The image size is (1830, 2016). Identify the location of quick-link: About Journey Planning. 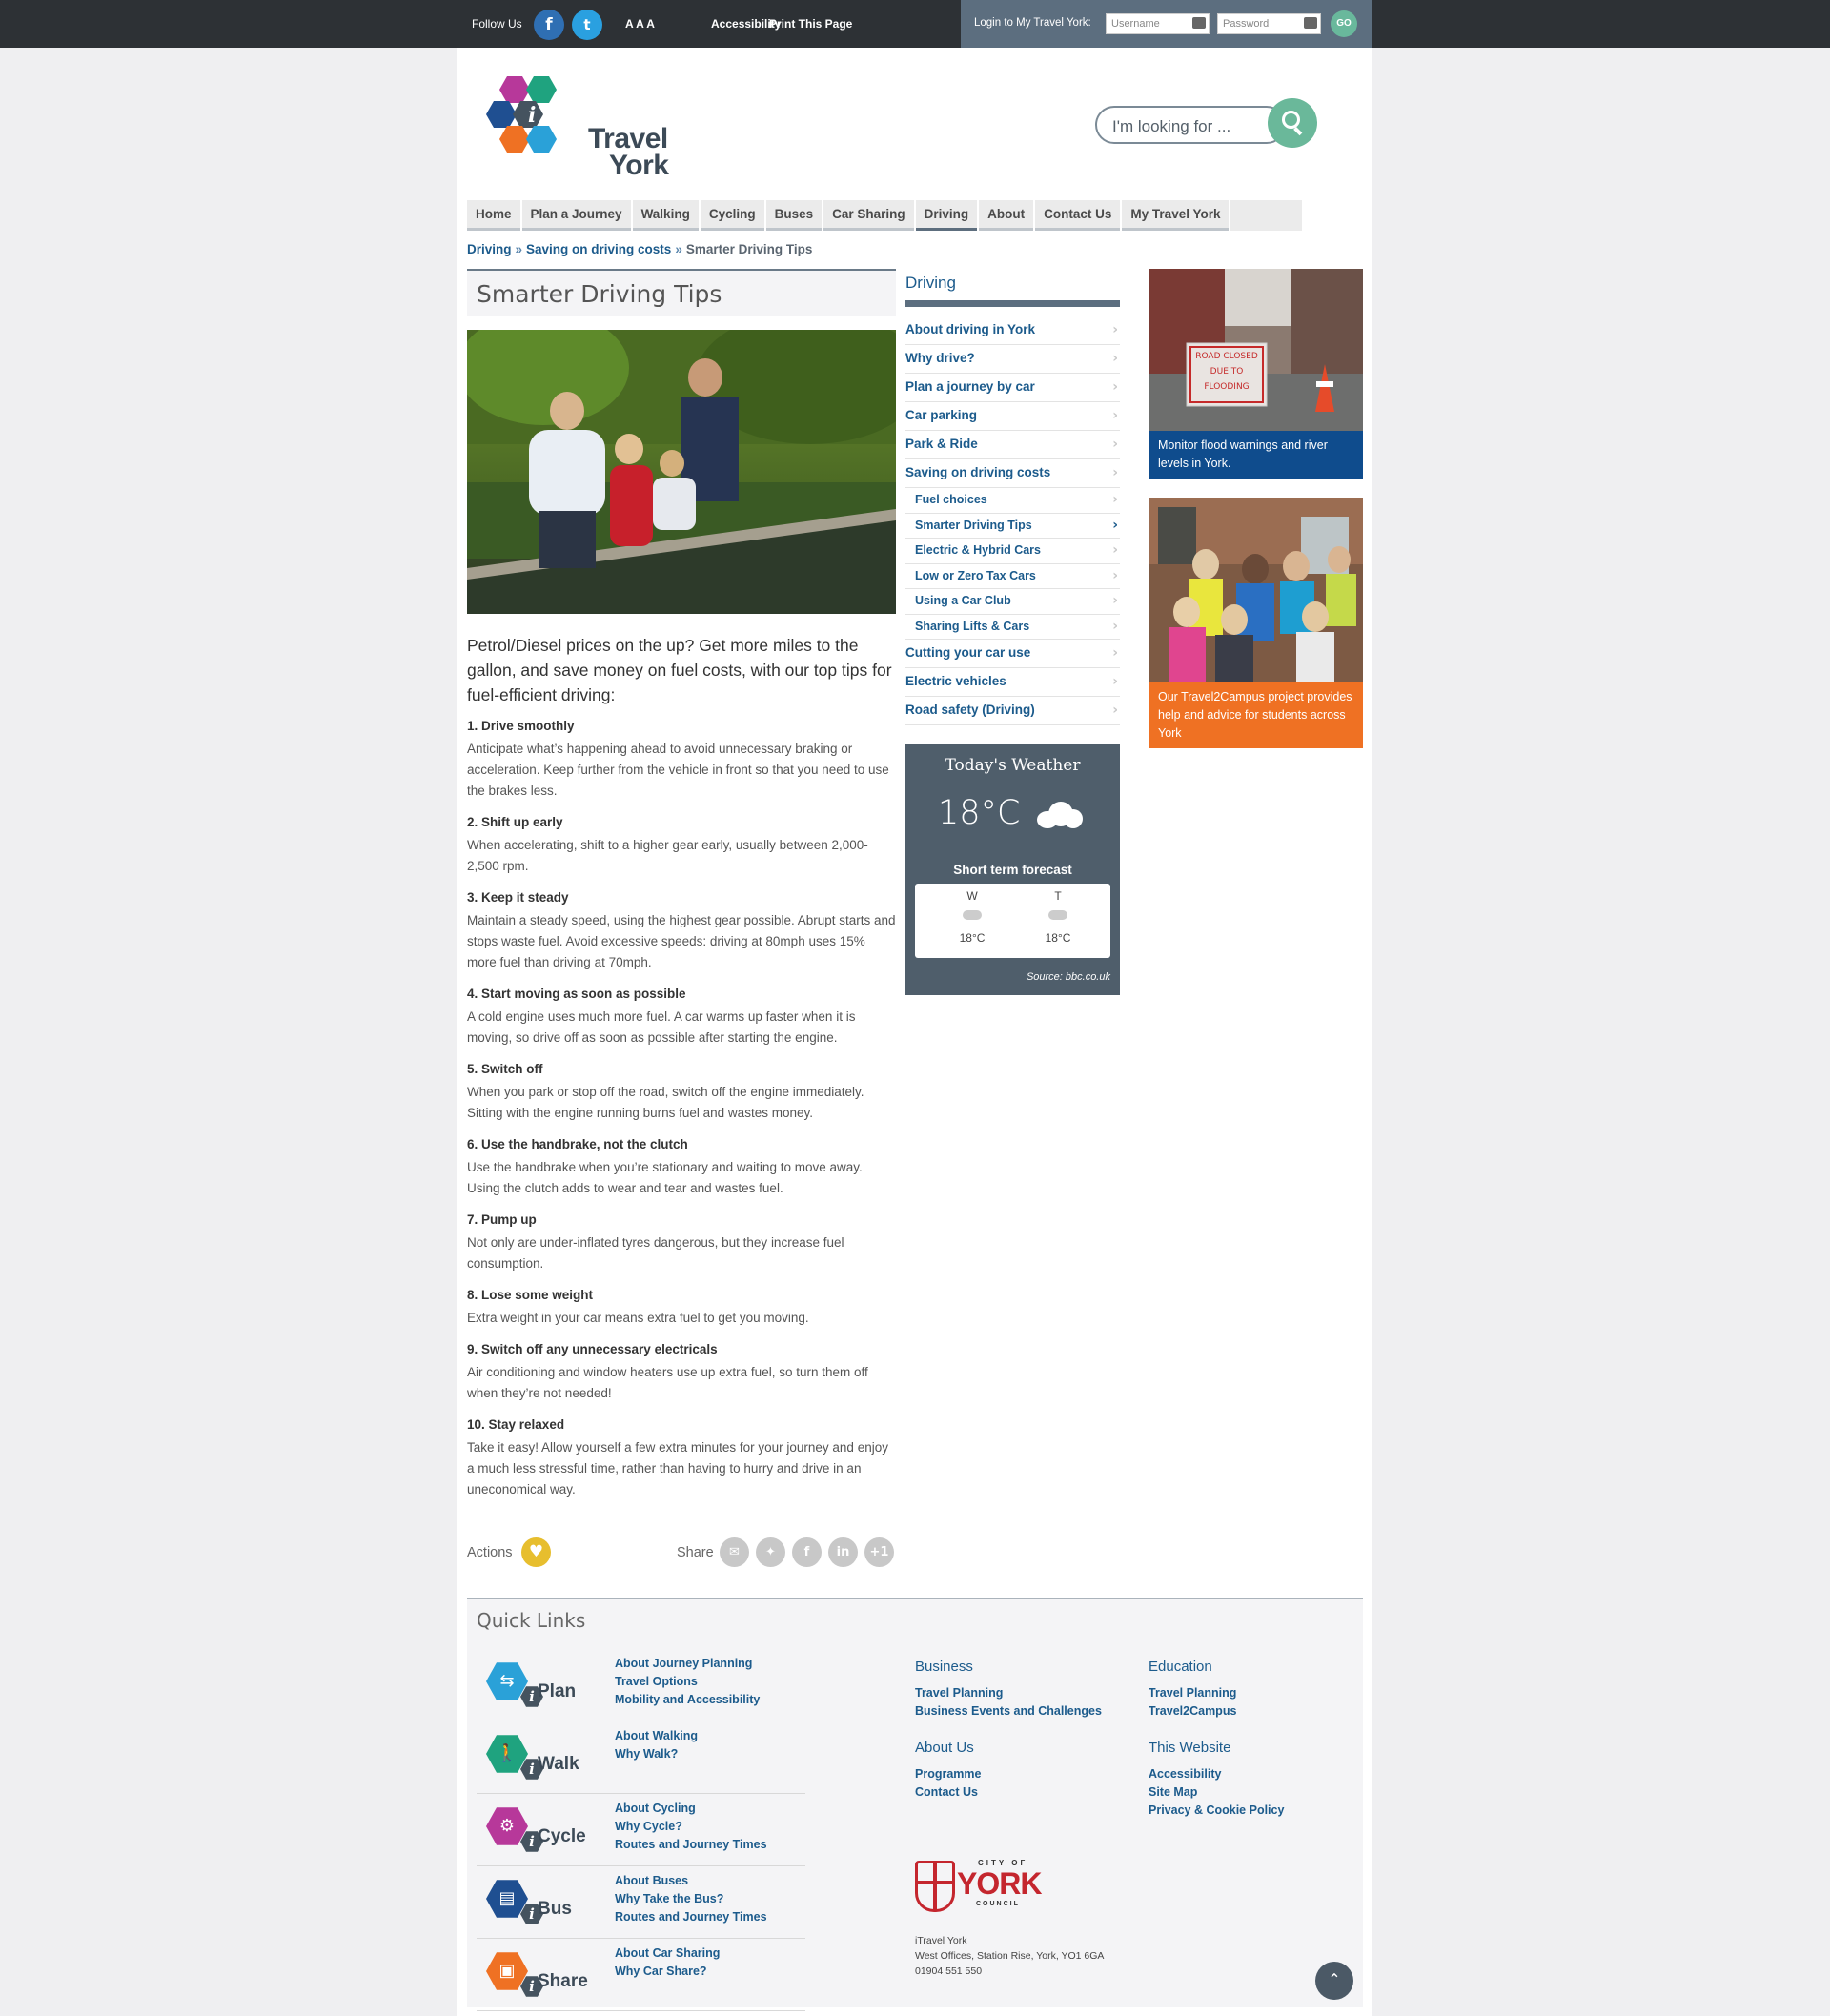
(688, 1664).